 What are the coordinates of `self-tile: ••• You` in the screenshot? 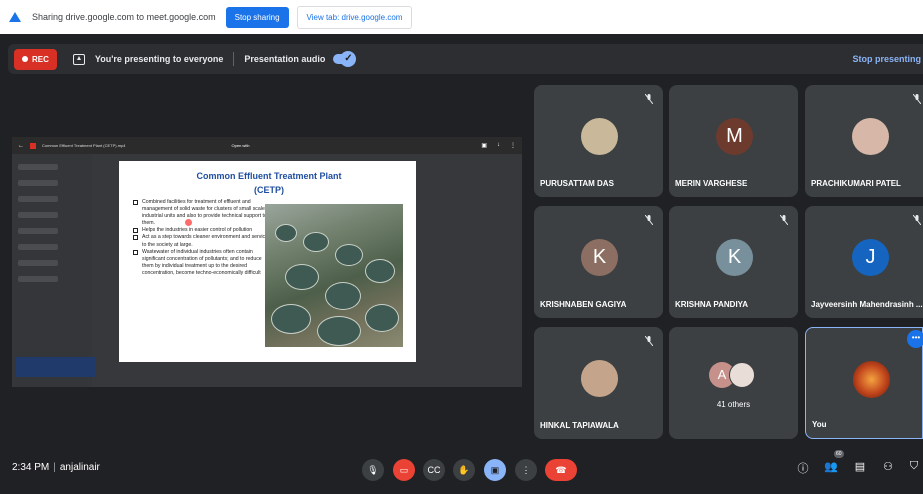 It's located at (864, 383).